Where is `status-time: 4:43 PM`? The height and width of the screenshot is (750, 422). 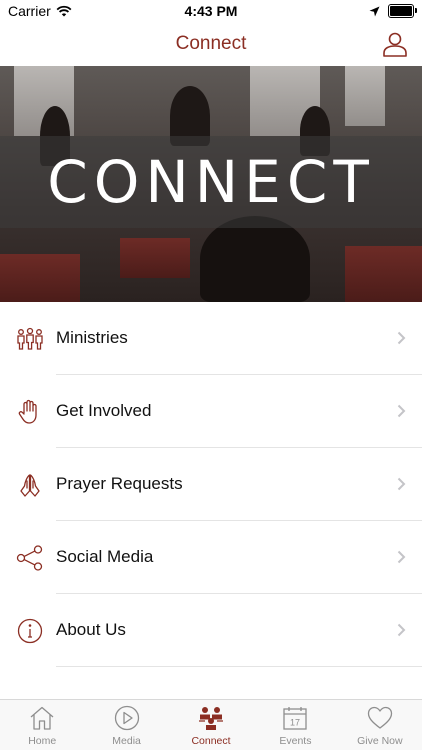 status-time: 4:43 PM is located at coordinates (211, 11).